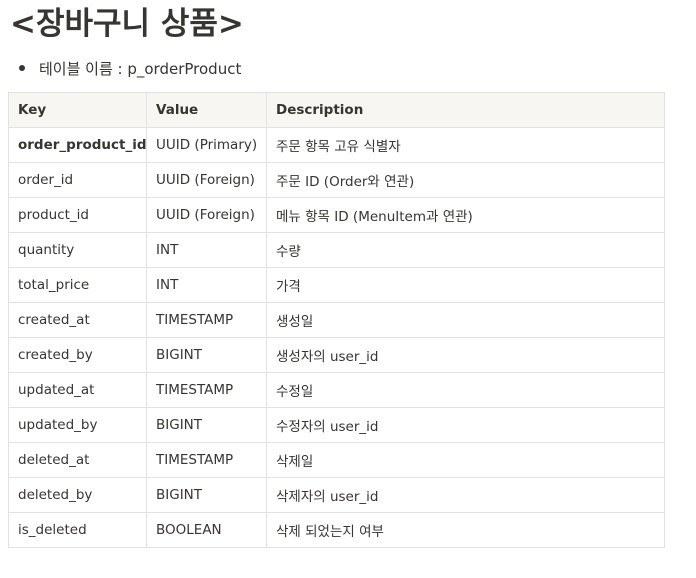 The image size is (696, 578). I want to click on table-row: order_id UUID (Foreign) 주문 ID (Order와 연관), so click(336, 180).